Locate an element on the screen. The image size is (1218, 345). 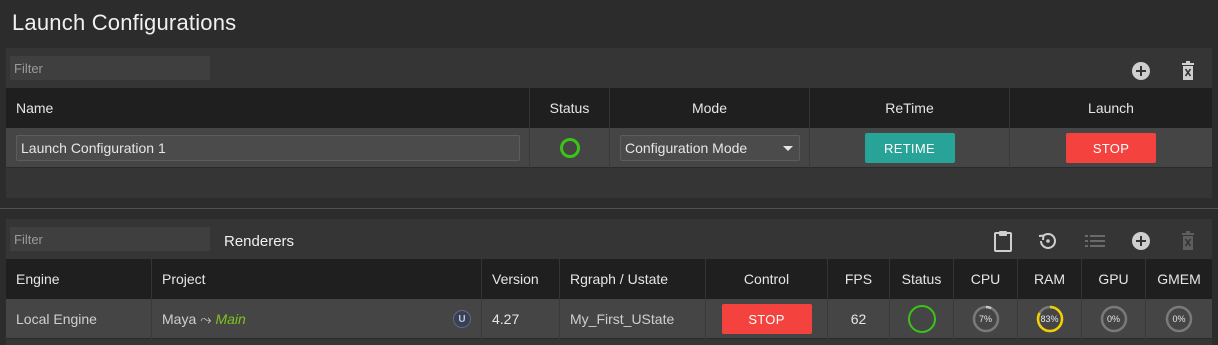
ram-cell: 83% is located at coordinates (1050, 319).